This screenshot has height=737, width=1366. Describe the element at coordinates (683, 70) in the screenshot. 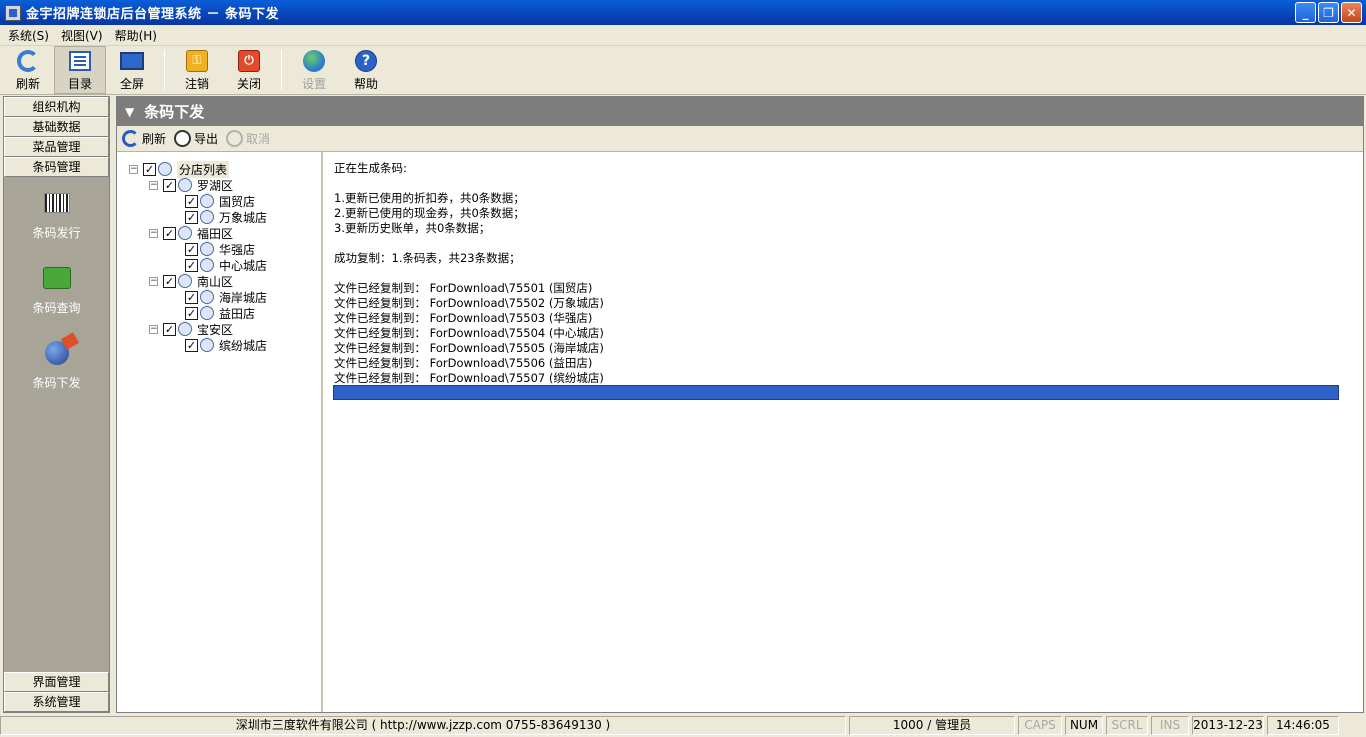

I see `main-toolbar: 刷新 目录 全屏 ⚿ 注销 ⏻ 关闭 设置 ? 帮助` at that location.